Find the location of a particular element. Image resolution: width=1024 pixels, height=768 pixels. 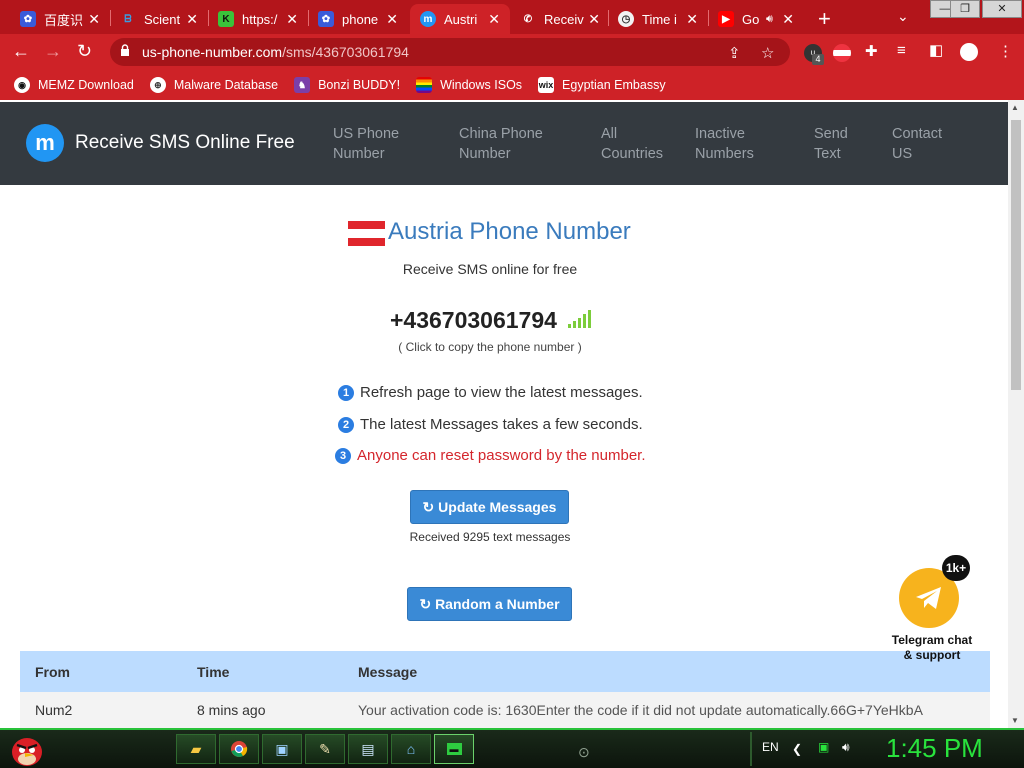

tab-title: phone is located at coordinates (360, 19).